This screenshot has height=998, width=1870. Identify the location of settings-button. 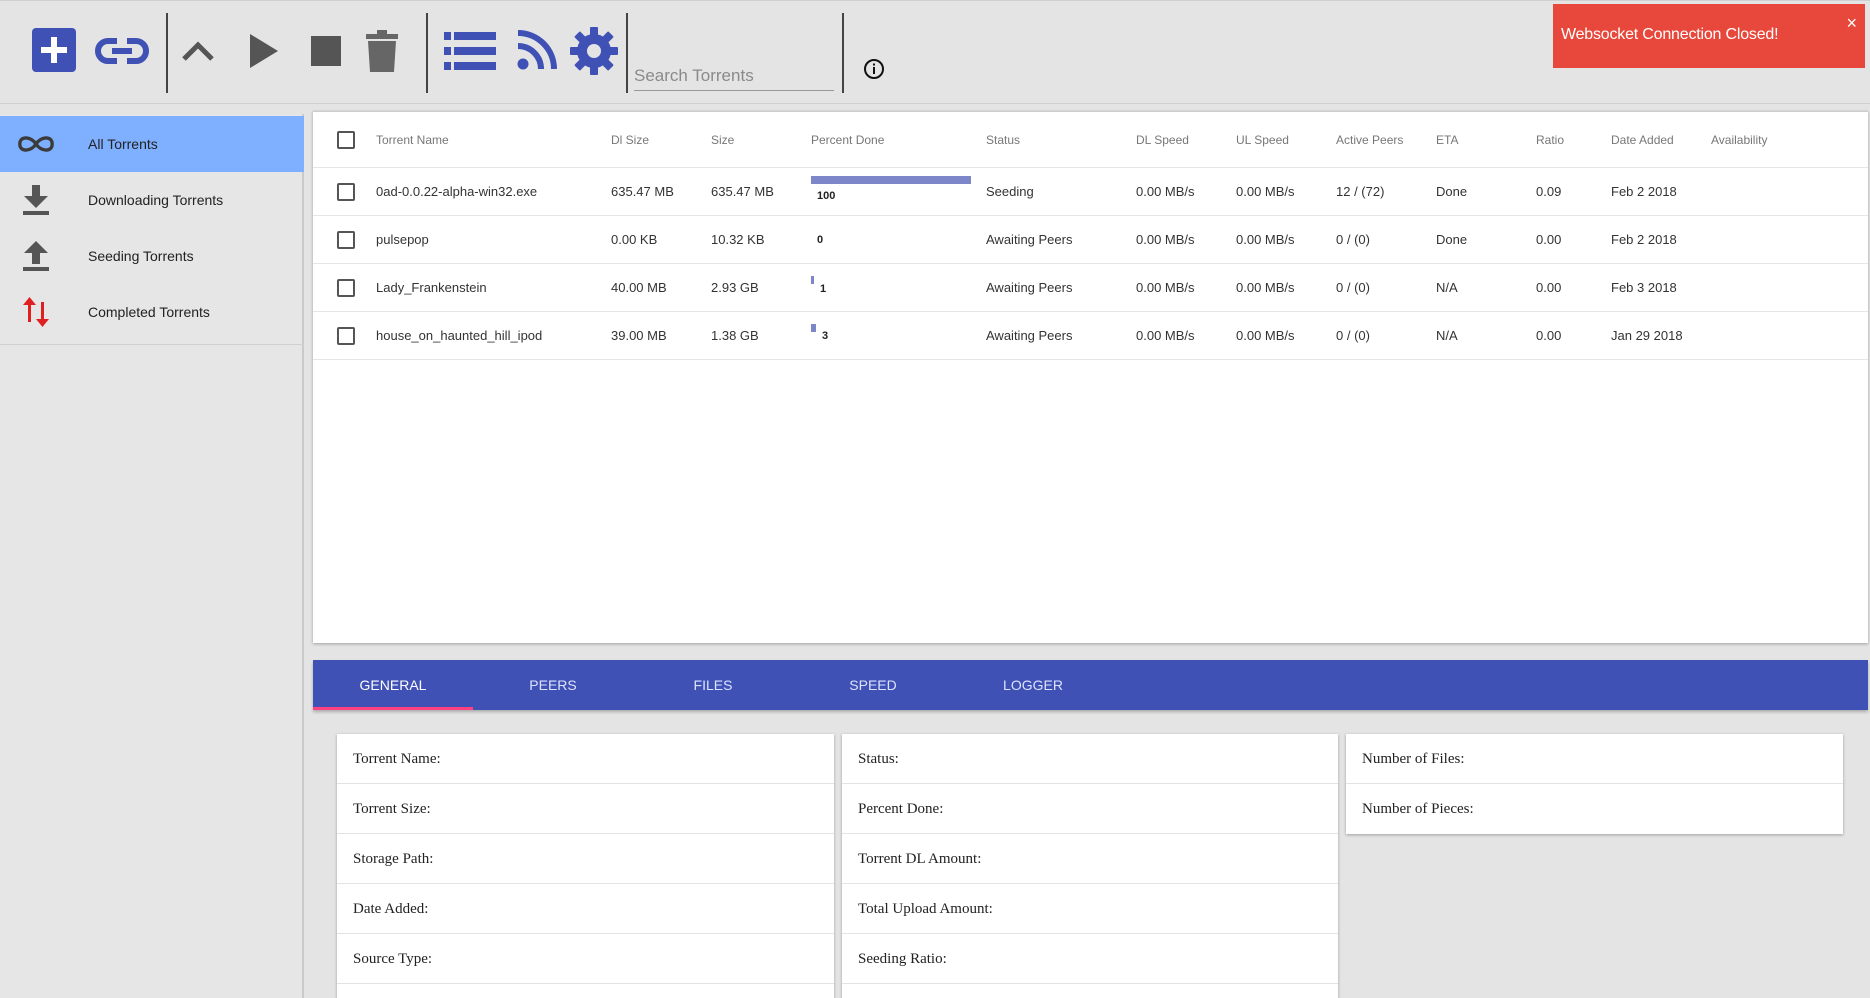
(594, 51).